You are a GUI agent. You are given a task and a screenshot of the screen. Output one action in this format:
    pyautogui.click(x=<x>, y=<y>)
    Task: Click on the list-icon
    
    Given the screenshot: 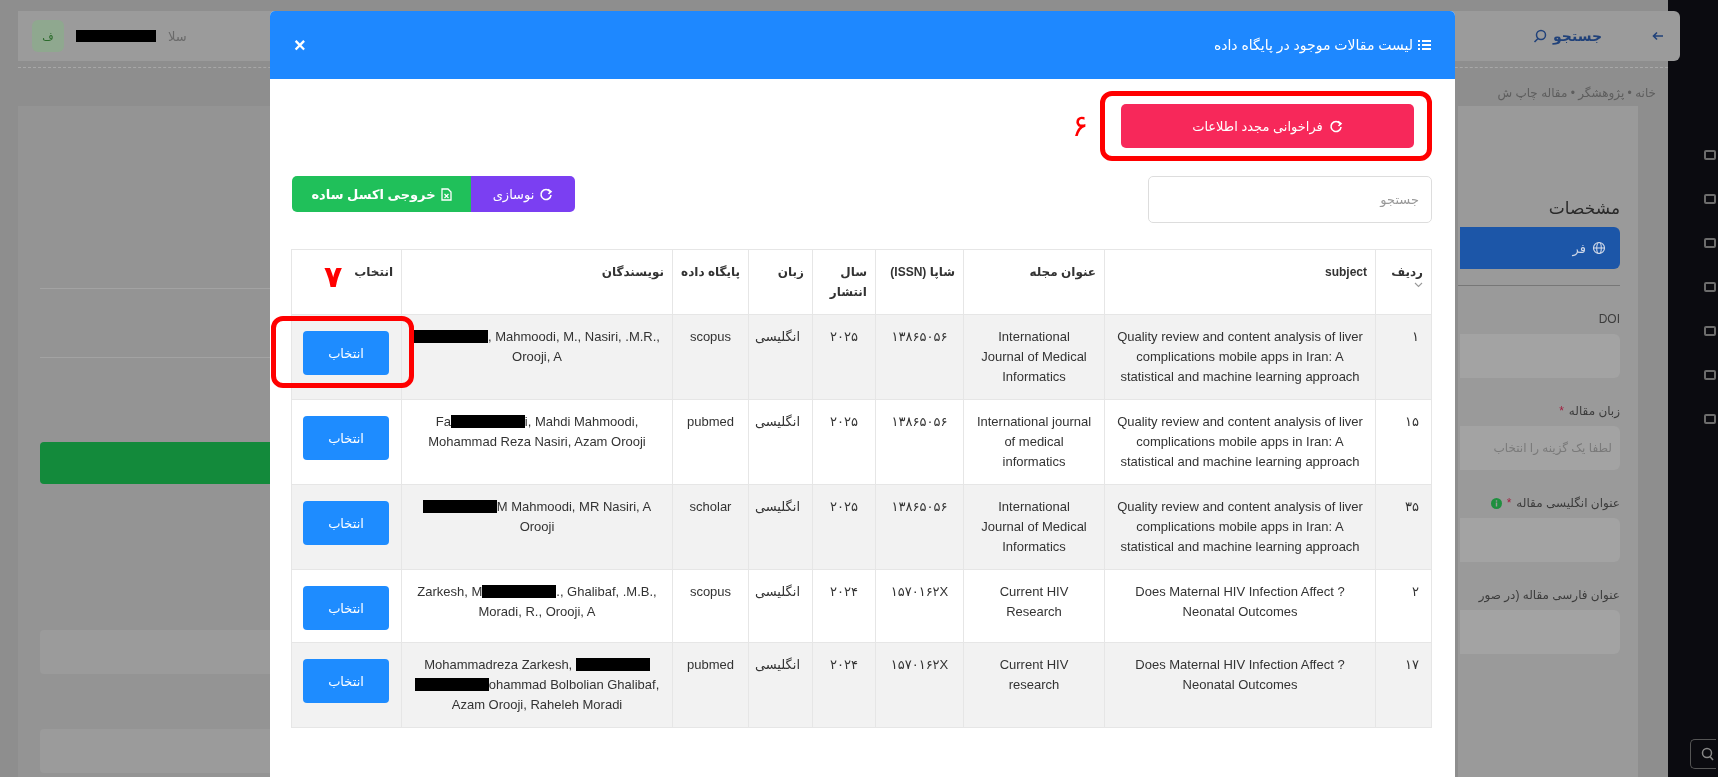 What is the action you would take?
    pyautogui.click(x=1424, y=45)
    